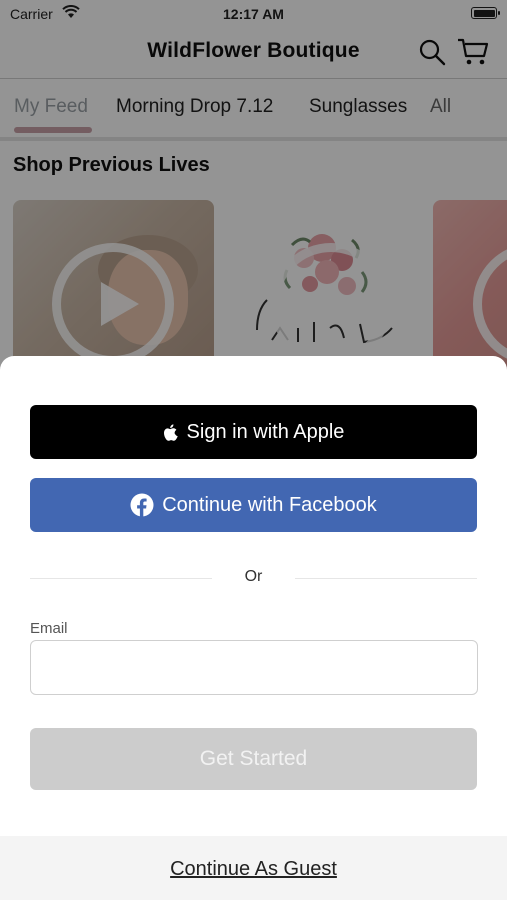  I want to click on or-divider: Or, so click(253, 578).